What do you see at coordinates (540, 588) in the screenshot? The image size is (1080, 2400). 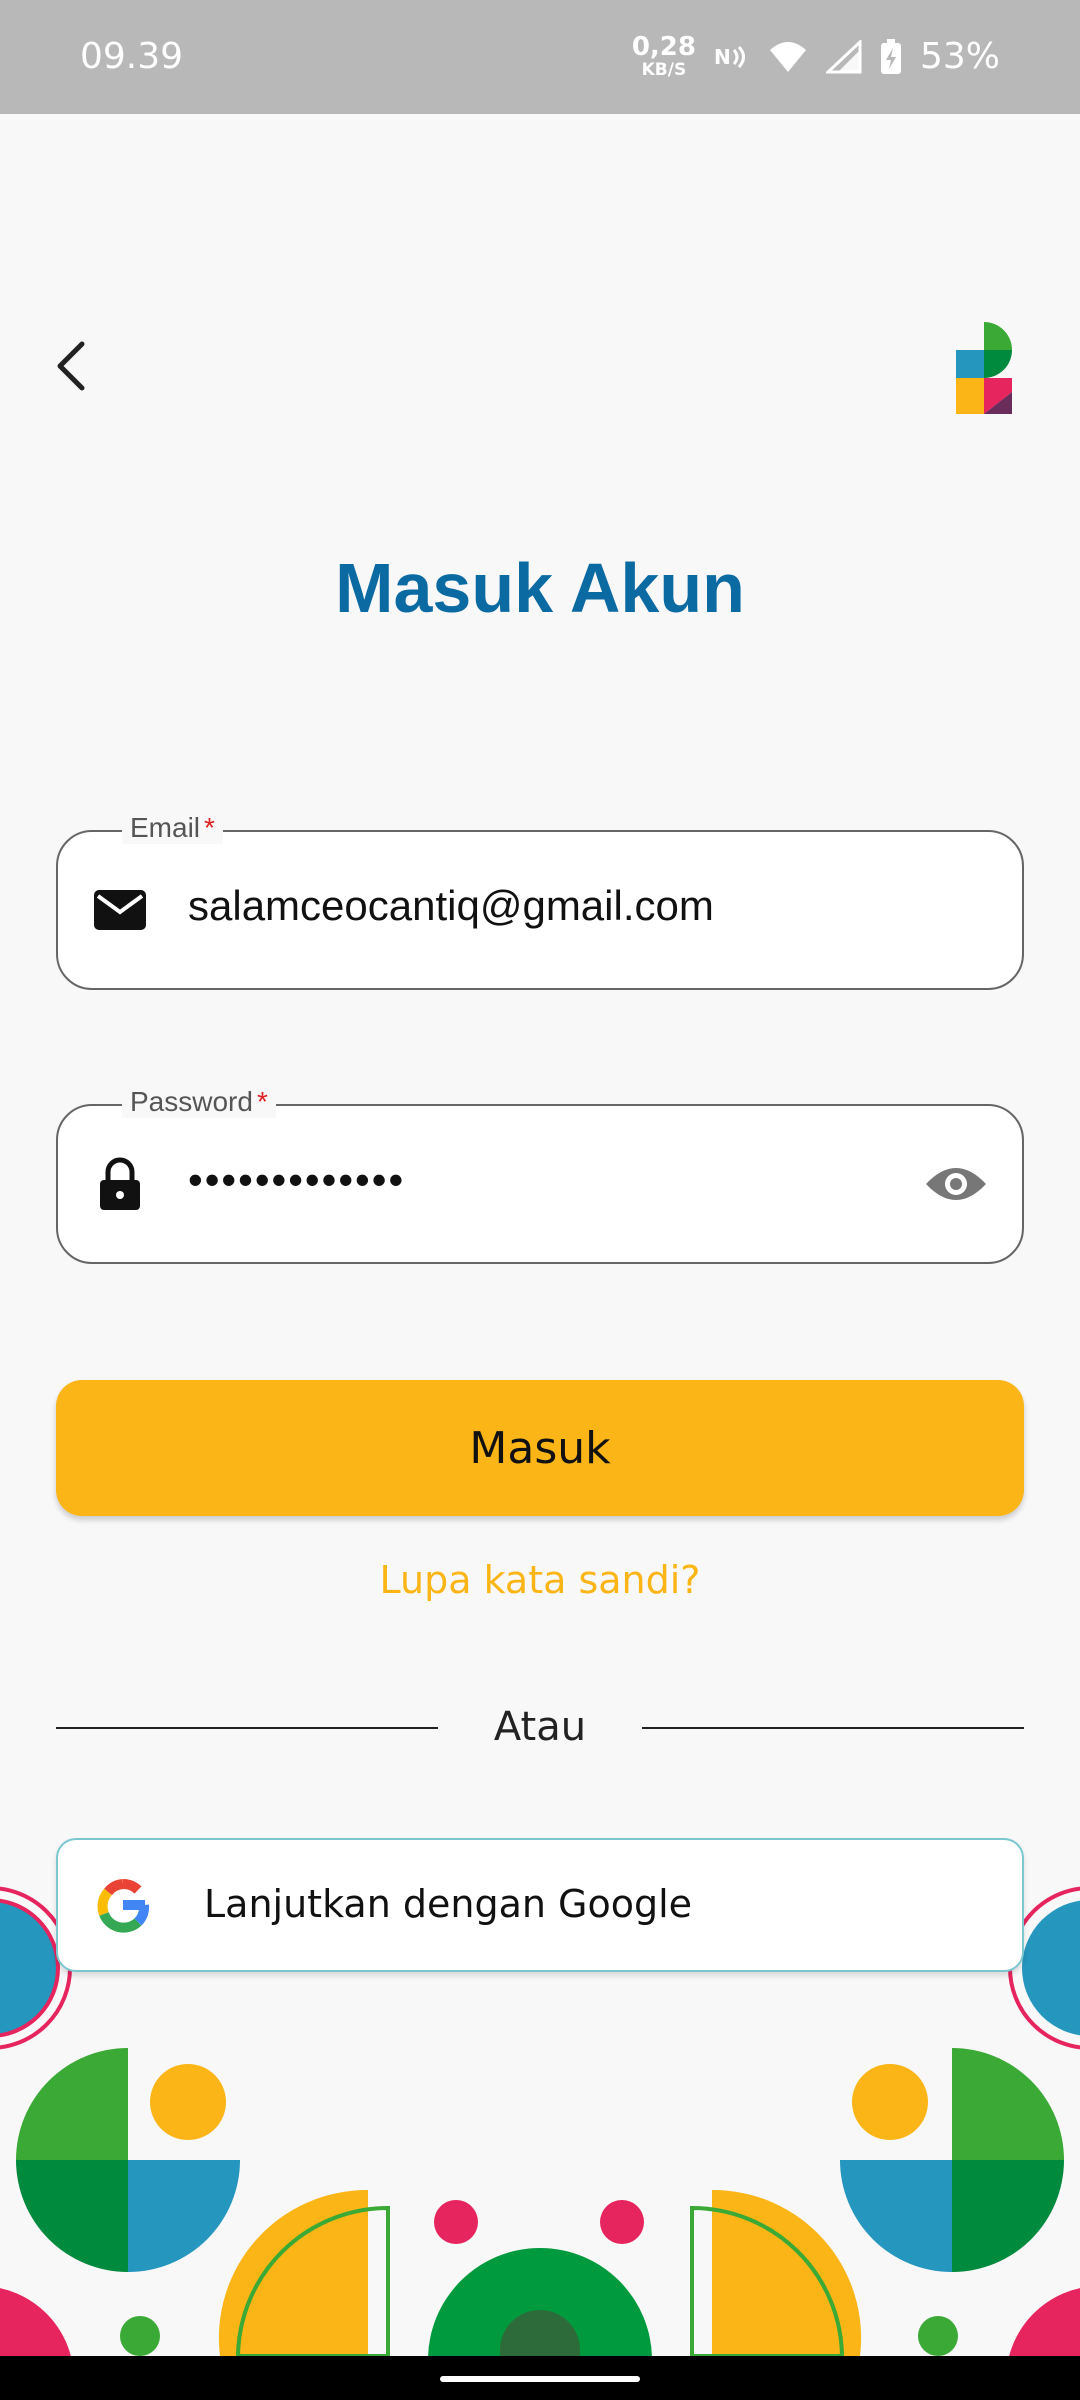 I see `page-title: Masuk Akun` at bounding box center [540, 588].